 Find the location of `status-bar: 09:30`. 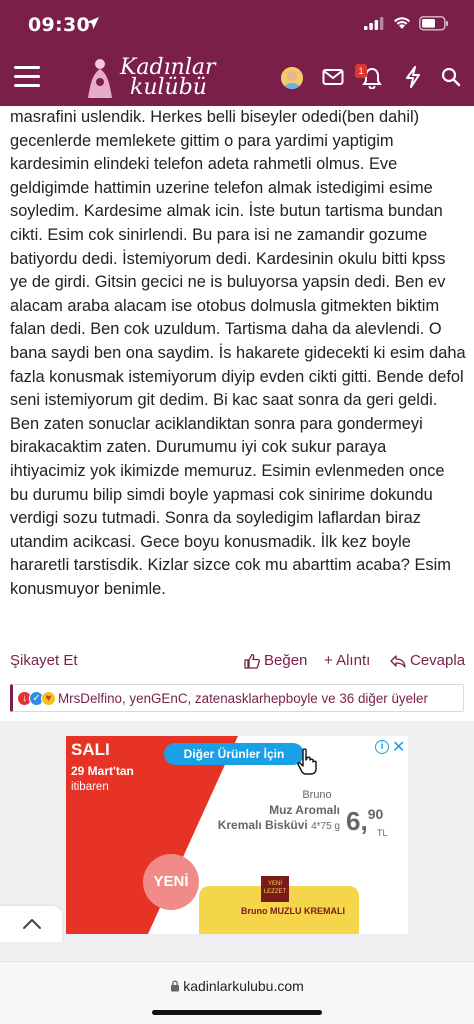

status-bar: 09:30 is located at coordinates (237, 25).